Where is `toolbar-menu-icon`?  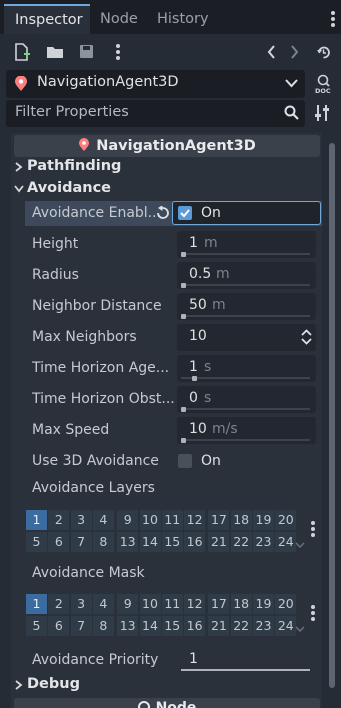 toolbar-menu-icon is located at coordinates (118, 53).